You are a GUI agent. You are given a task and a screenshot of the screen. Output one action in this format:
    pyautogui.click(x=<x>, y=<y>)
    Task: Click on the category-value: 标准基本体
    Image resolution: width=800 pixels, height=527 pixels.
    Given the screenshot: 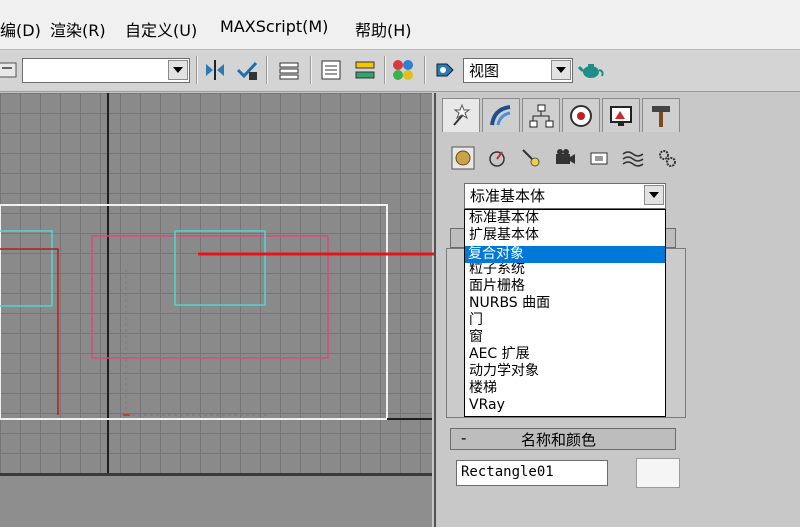 What is the action you would take?
    pyautogui.click(x=508, y=196)
    